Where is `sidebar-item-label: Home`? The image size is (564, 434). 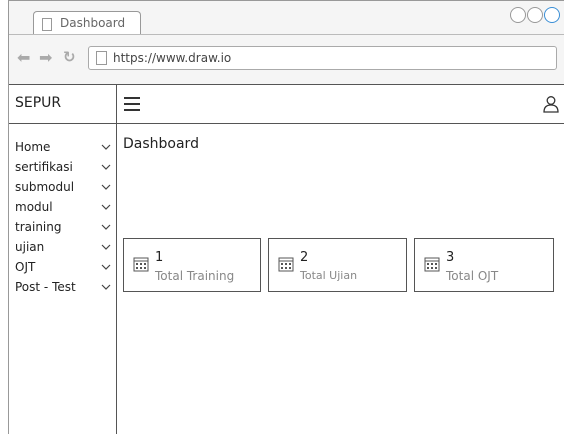 sidebar-item-label: Home is located at coordinates (33, 147).